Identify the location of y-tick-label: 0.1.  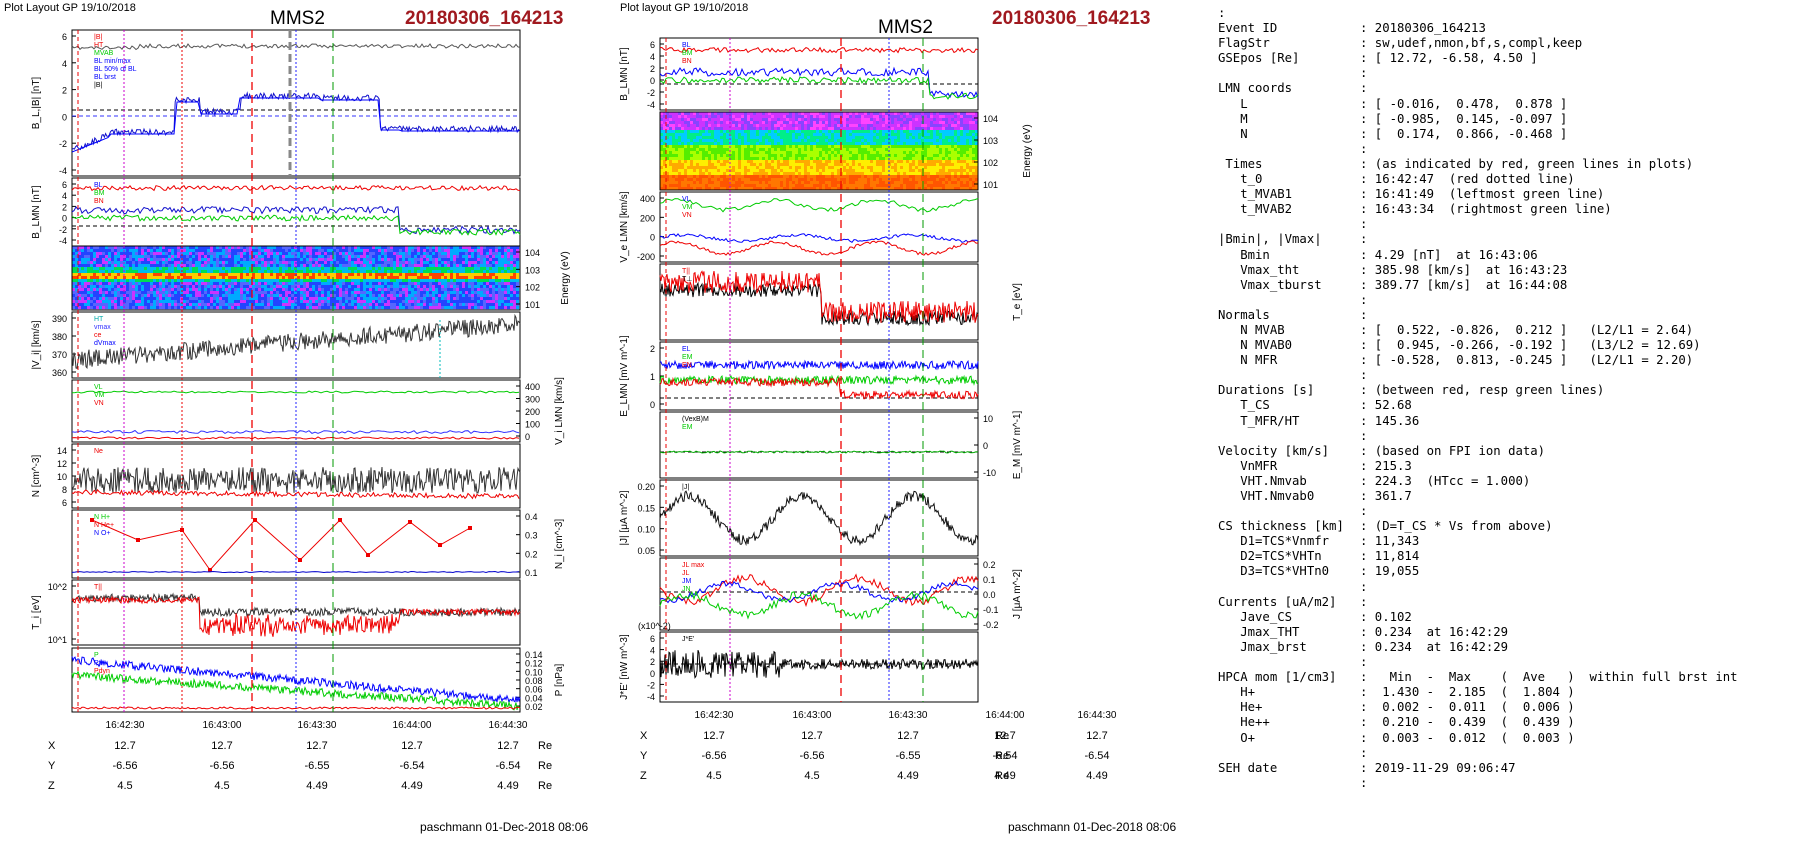
(531, 573).